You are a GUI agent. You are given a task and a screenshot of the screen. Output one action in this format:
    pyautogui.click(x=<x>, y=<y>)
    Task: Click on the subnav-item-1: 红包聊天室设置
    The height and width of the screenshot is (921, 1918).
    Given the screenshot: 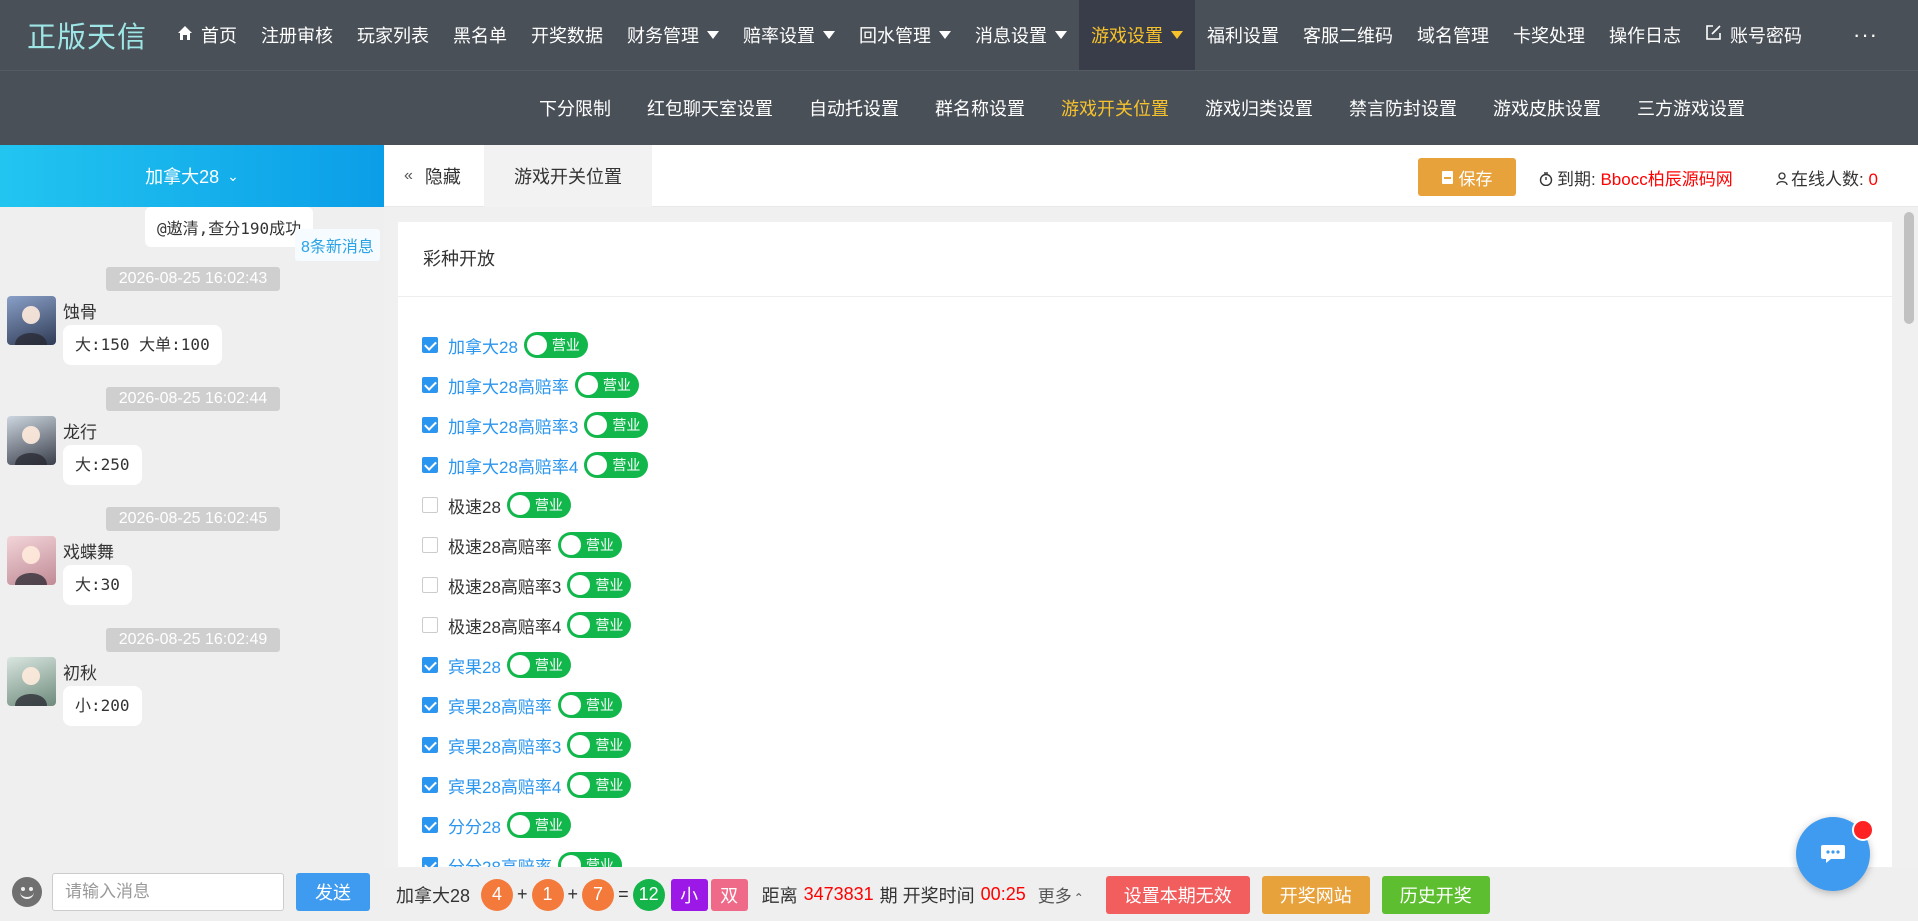 What is the action you would take?
    pyautogui.click(x=710, y=108)
    